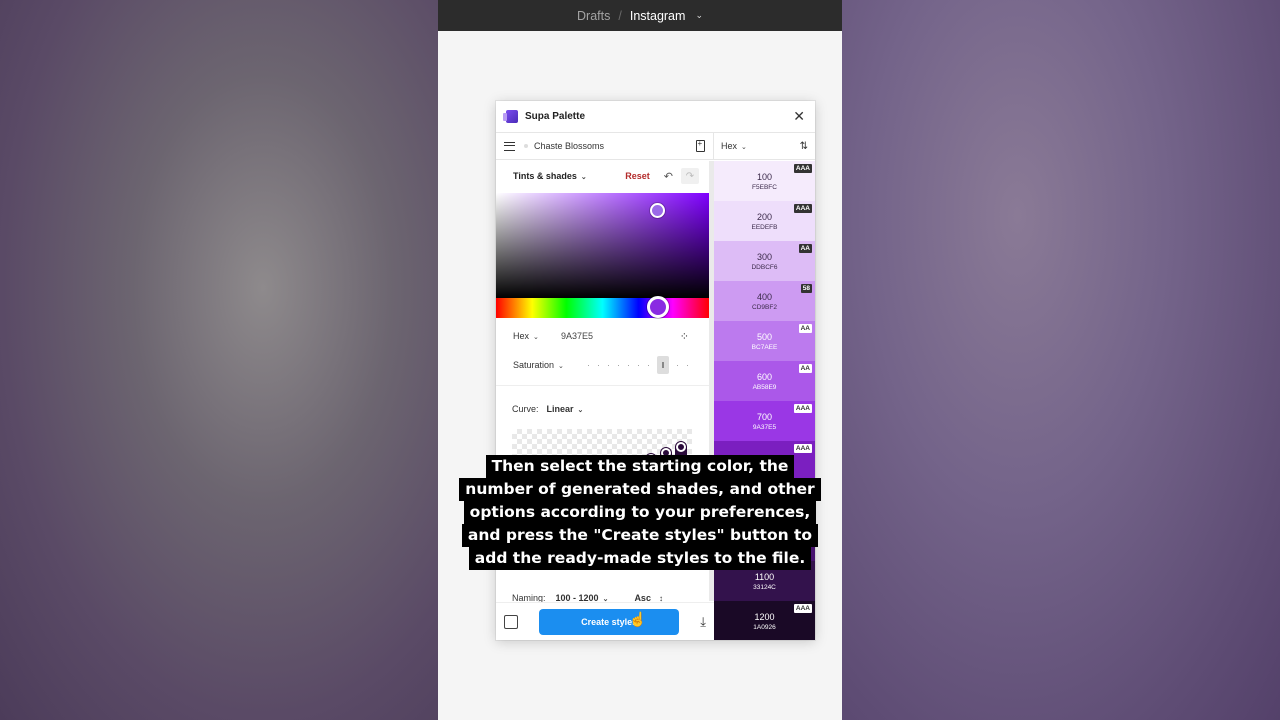 This screenshot has width=1280, height=720. I want to click on color-swatch: 400 CD9BF2 58, so click(764, 301).